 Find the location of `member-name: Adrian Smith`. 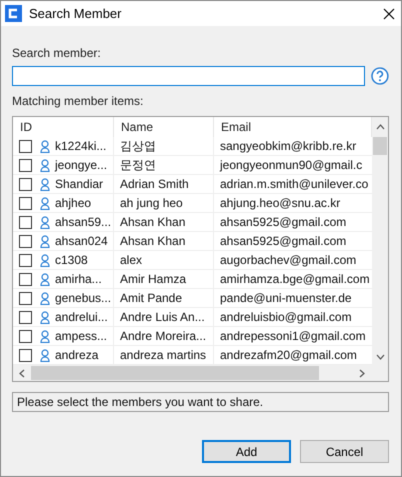

member-name: Adrian Smith is located at coordinates (164, 184).